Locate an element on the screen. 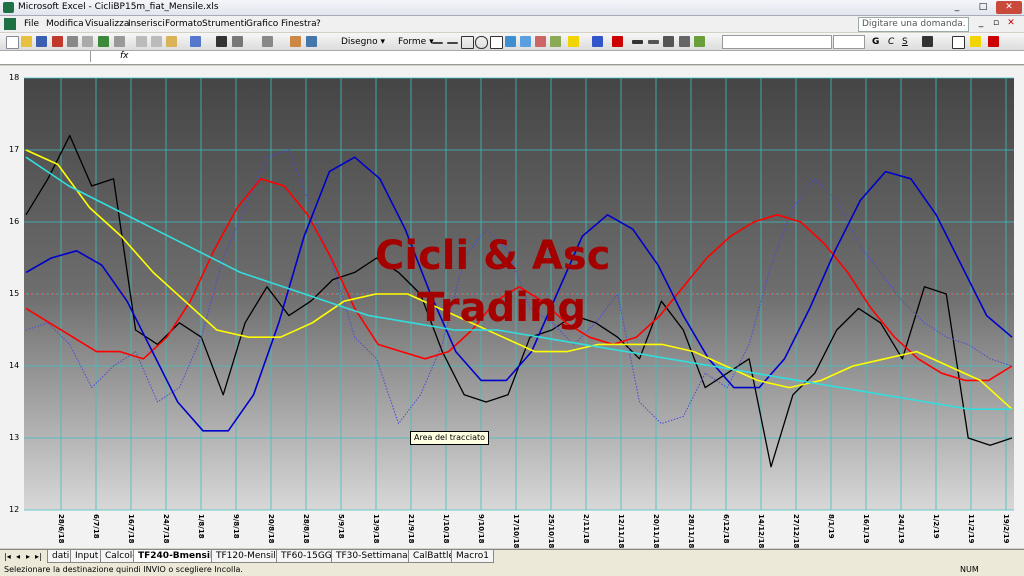 This screenshot has height=576, width=1024. first-sheet-button: |◂ is located at coordinates (7, 556).